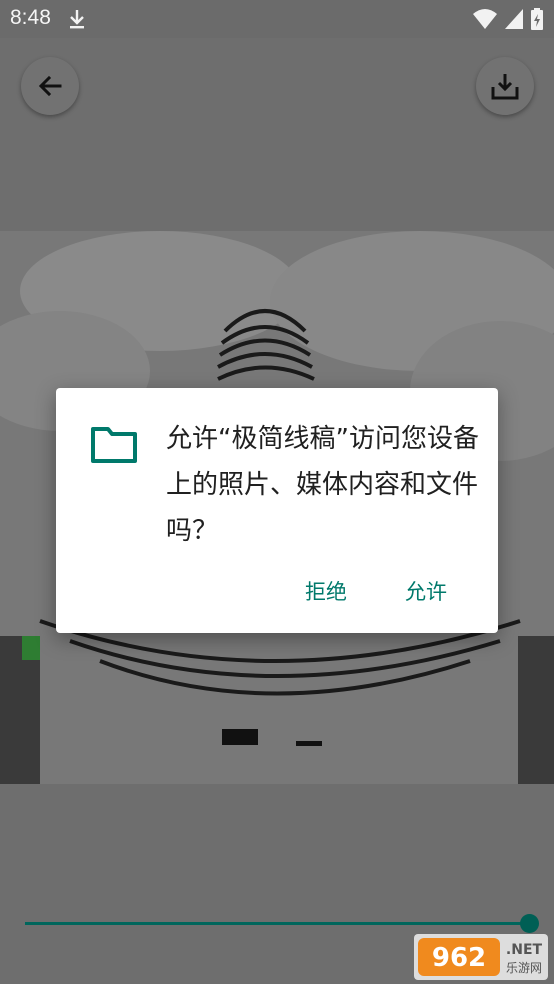 This screenshot has width=554, height=984. I want to click on deny-button: 拒绝, so click(326, 591).